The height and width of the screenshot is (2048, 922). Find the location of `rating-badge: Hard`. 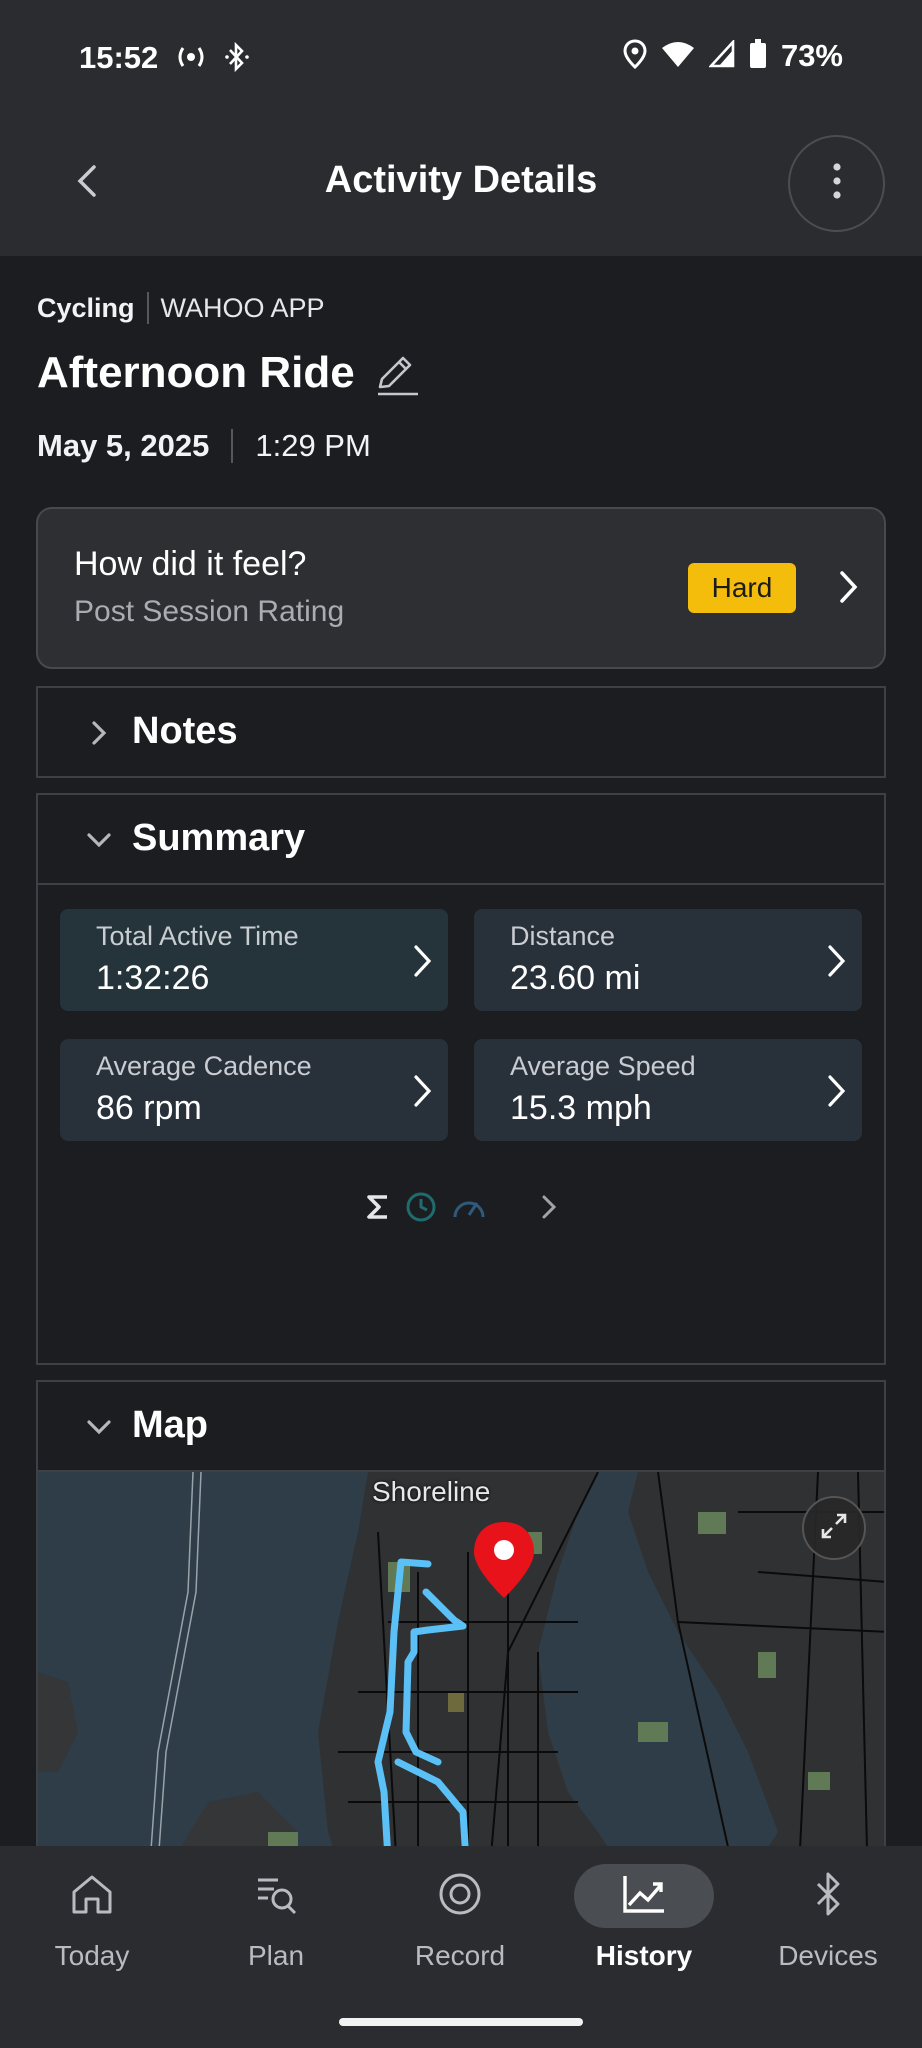

rating-badge: Hard is located at coordinates (742, 588).